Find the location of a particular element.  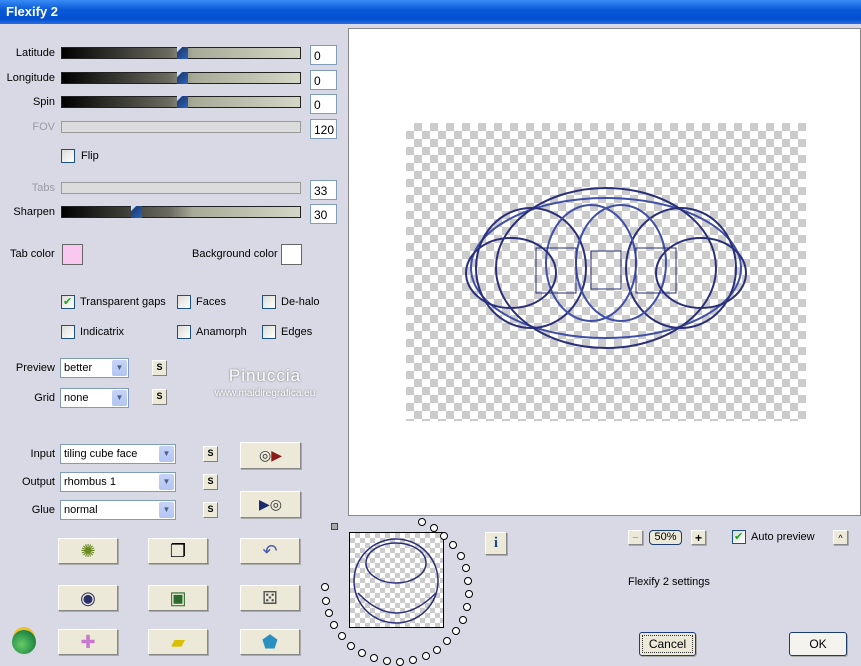

copy-button: ❐ is located at coordinates (178, 551).